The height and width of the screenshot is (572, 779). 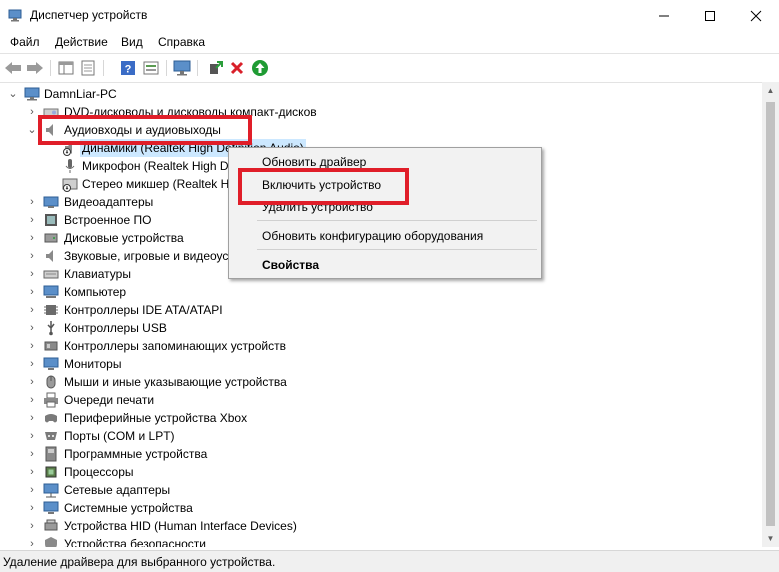 I want to click on tree-item-label: Контроллеры USB, so click(x=115, y=328).